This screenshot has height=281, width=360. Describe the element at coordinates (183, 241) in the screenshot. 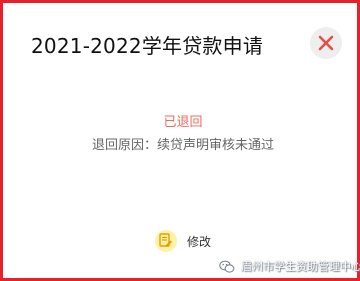

I see `edit-button: 修改` at that location.